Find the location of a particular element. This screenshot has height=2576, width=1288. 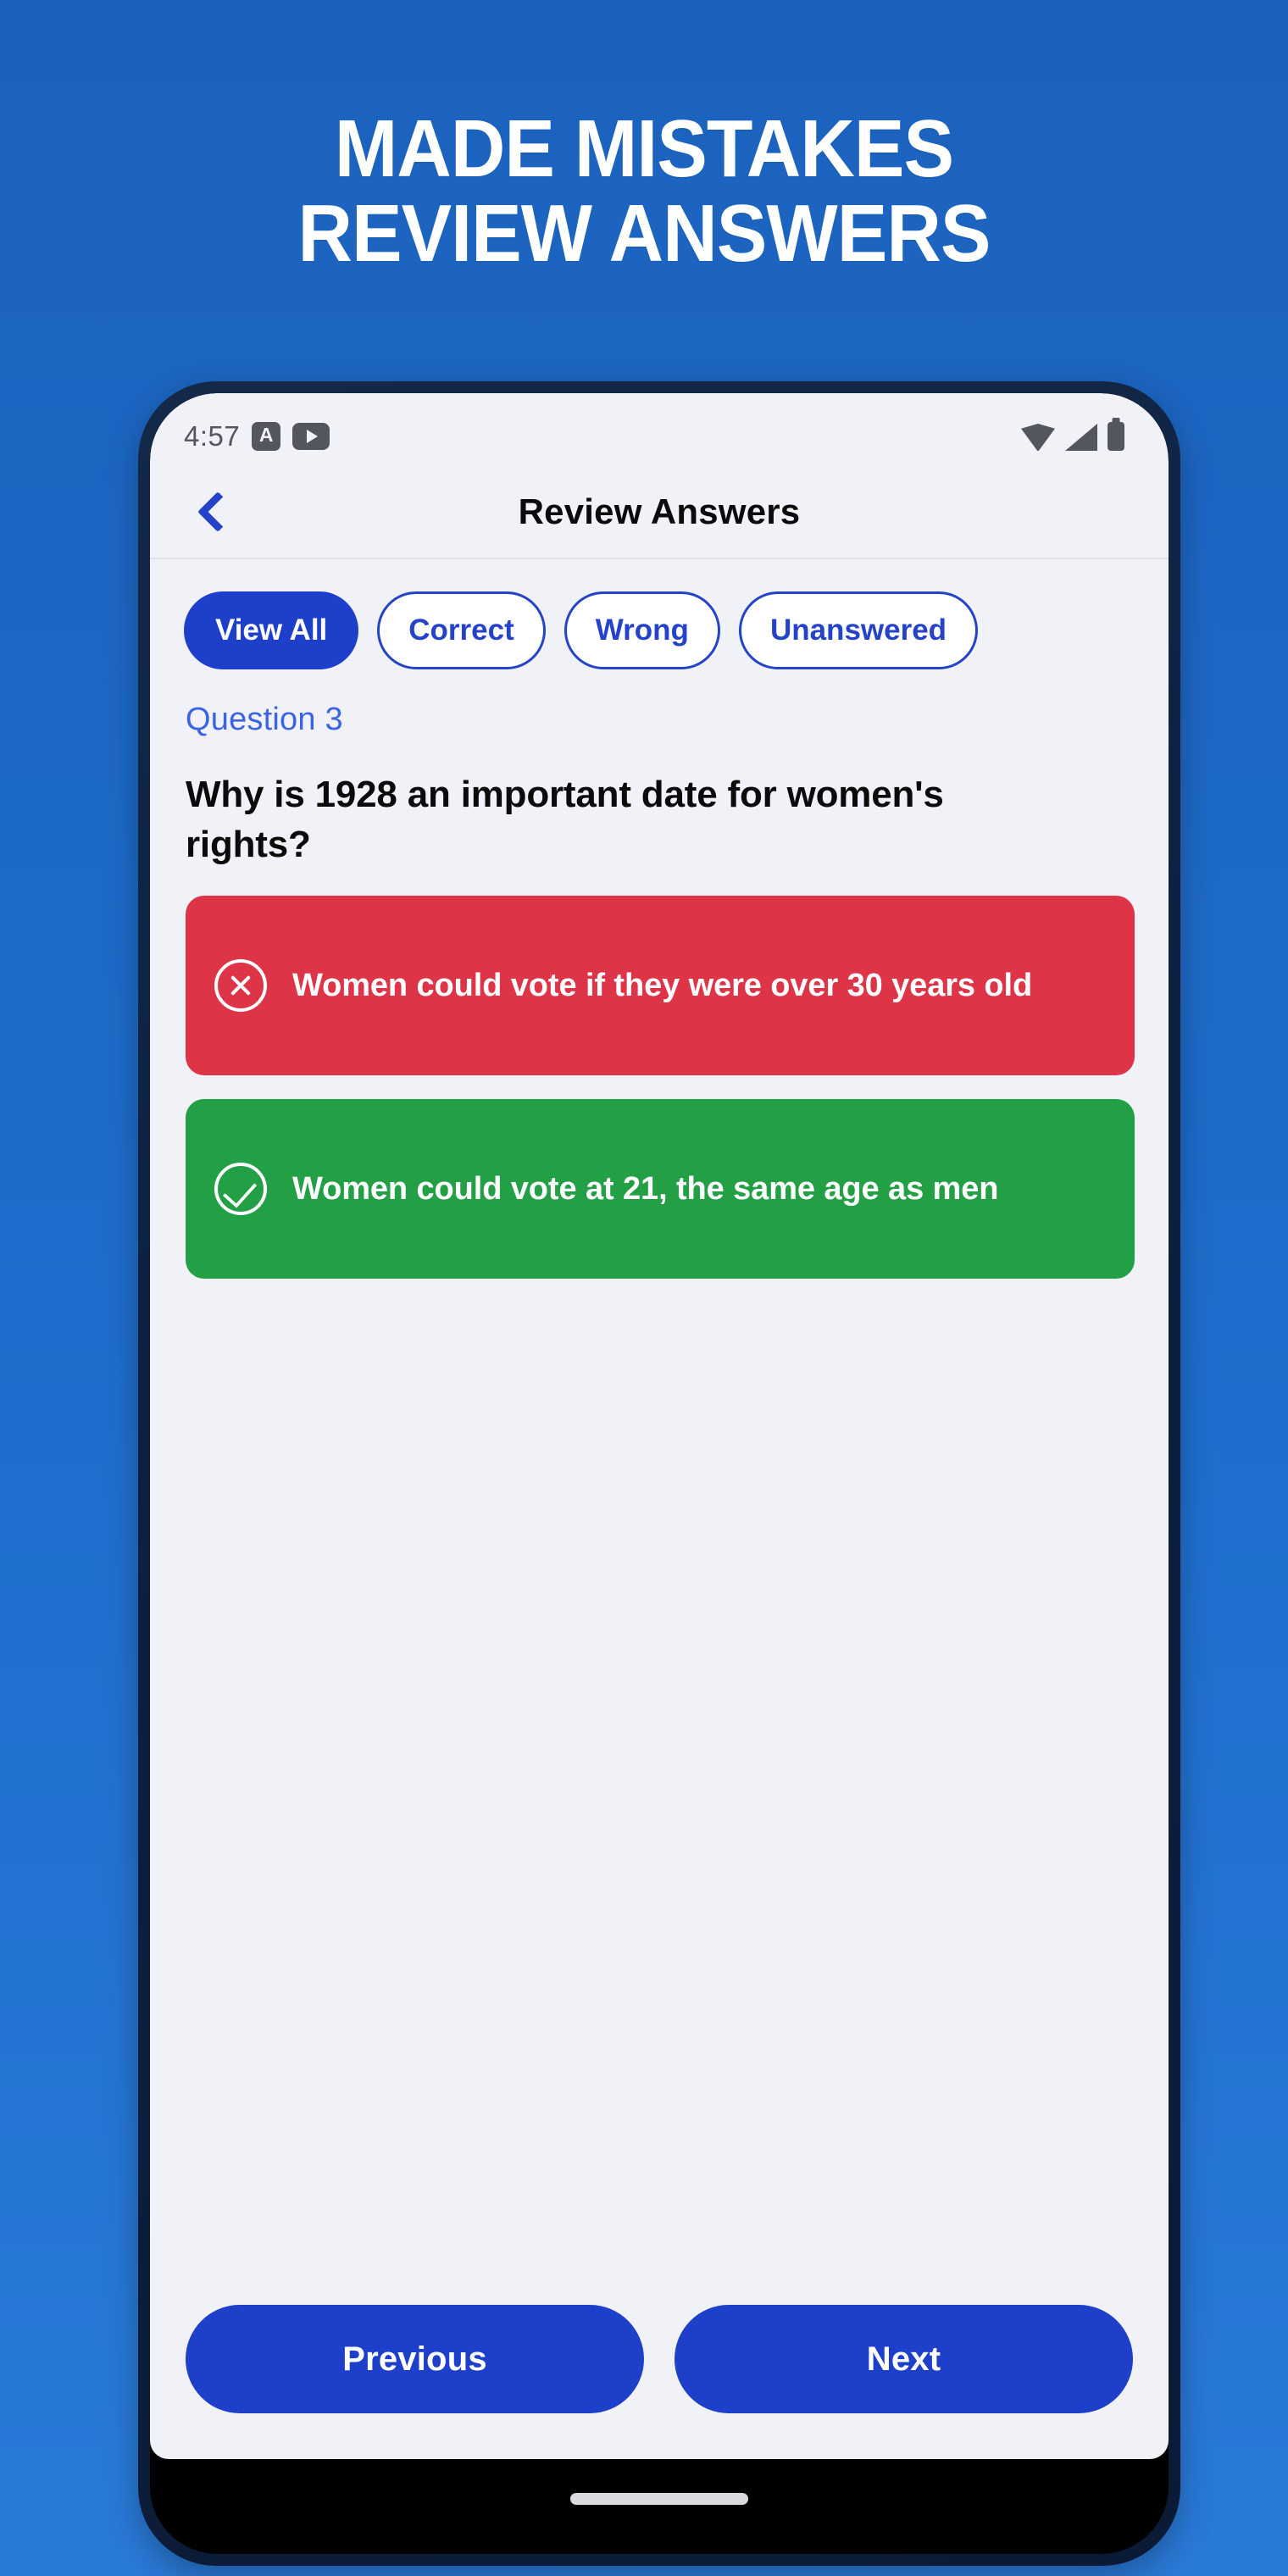

back-button is located at coordinates (218, 512).